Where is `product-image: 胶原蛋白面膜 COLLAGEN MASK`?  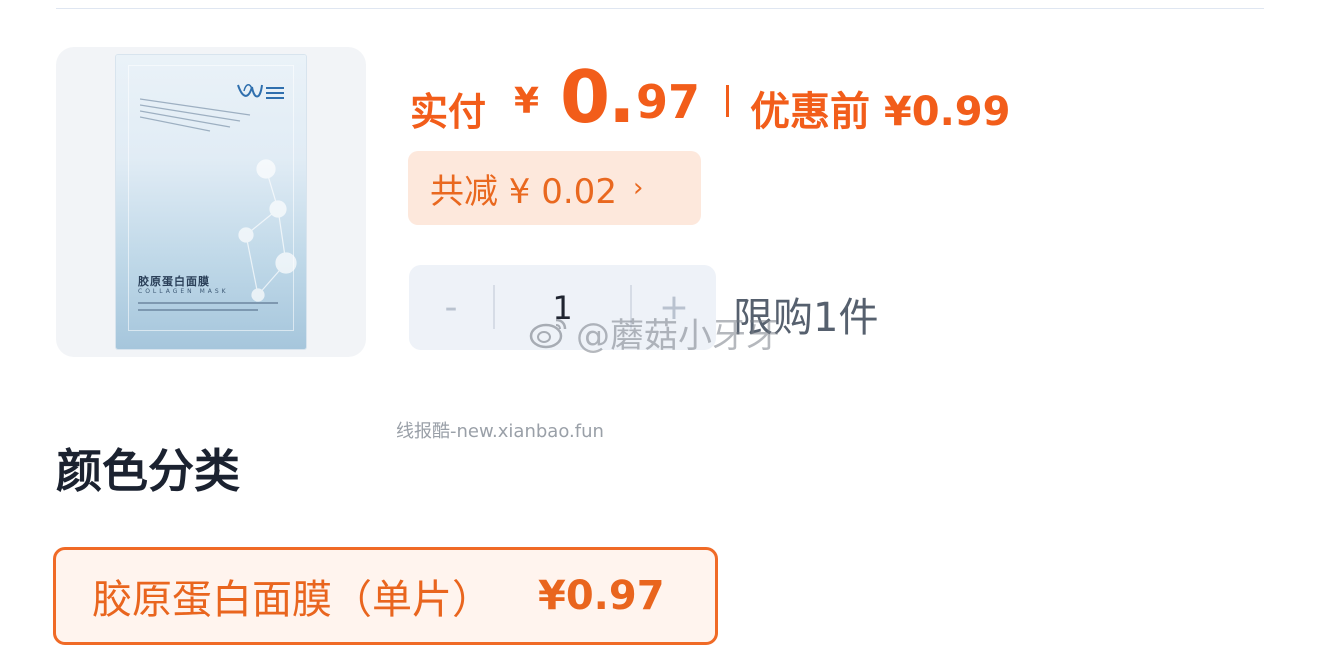
product-image: 胶原蛋白面膜 COLLAGEN MASK is located at coordinates (211, 202).